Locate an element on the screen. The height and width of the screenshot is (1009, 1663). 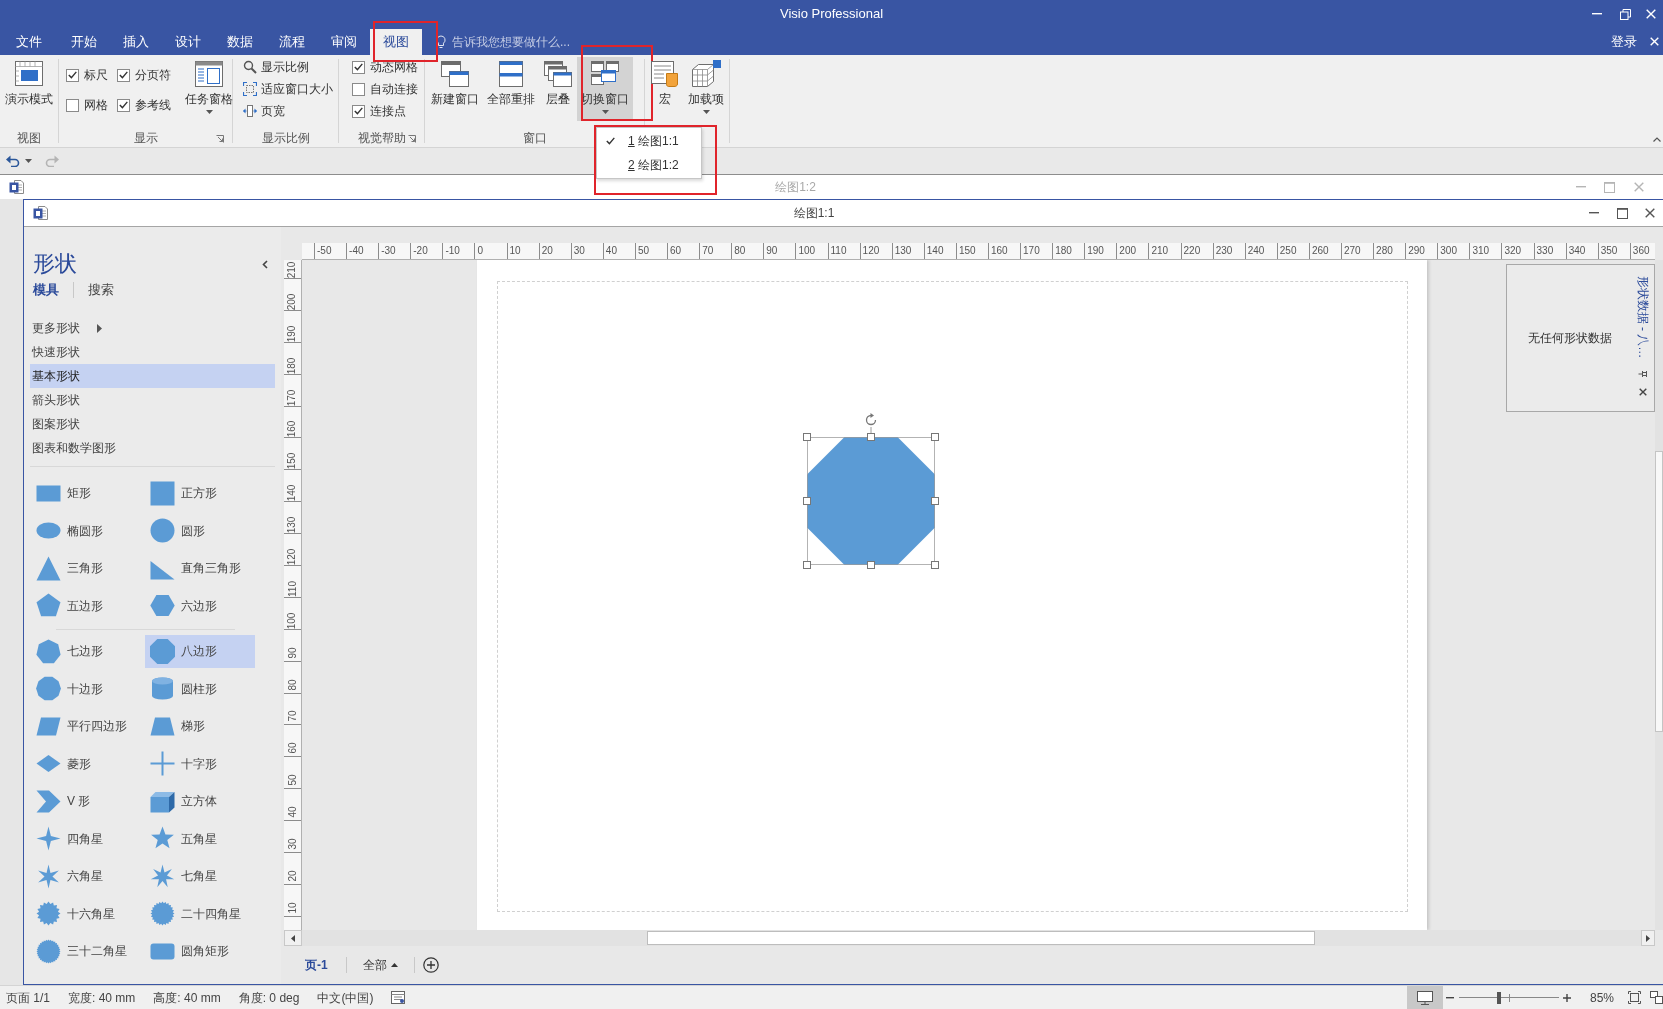
stencil-item: 基本形状 is located at coordinates (152, 376).